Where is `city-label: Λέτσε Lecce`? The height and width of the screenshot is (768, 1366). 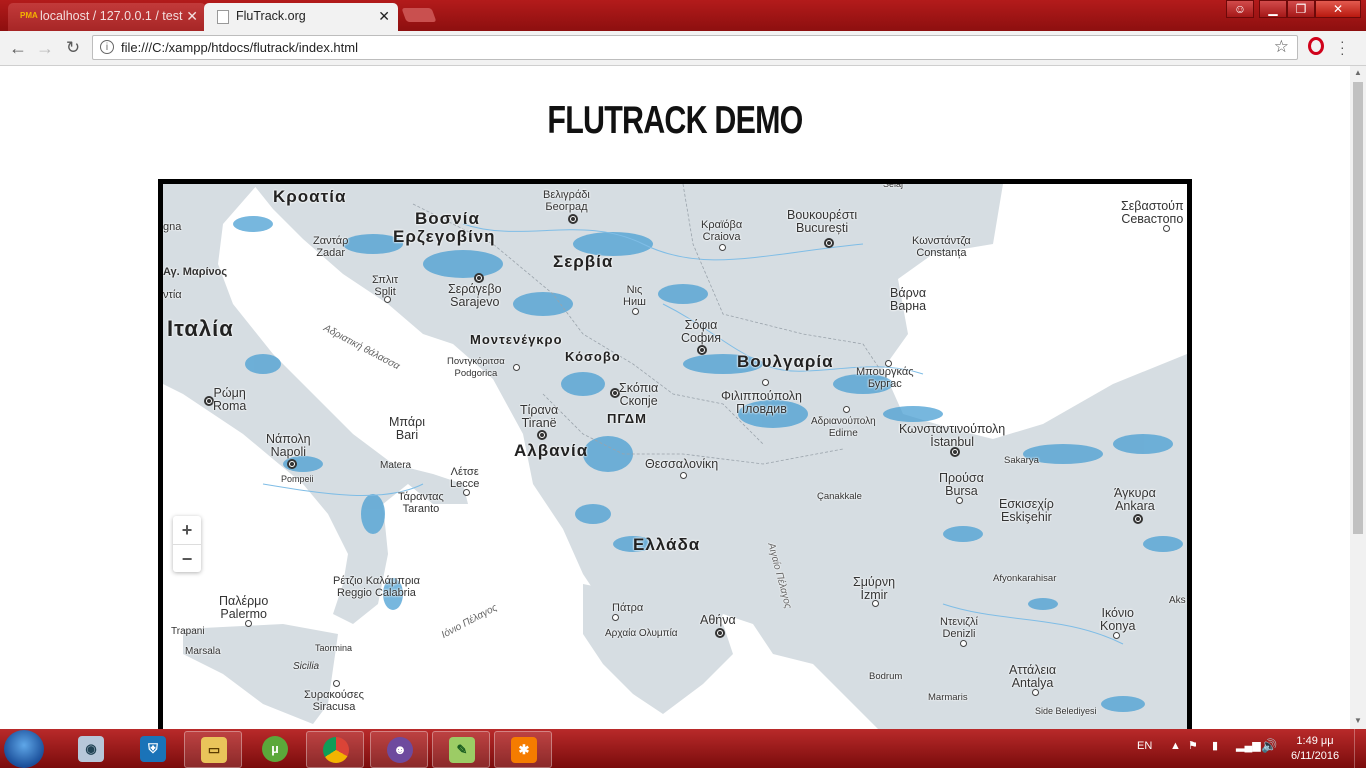
city-label: Λέτσε Lecce is located at coordinates (465, 478).